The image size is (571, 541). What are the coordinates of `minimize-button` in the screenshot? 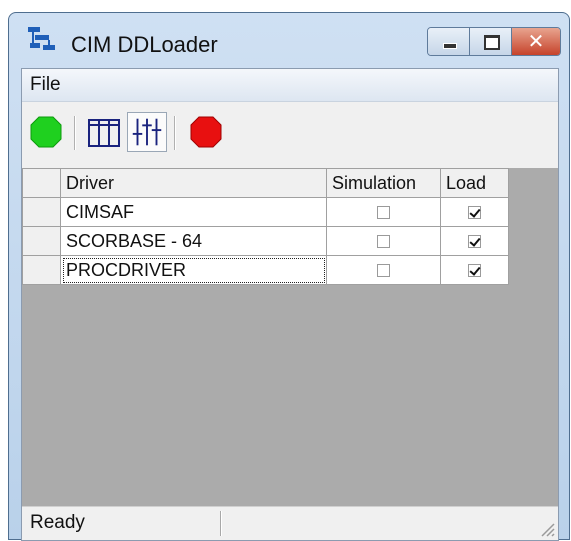 It's located at (449, 41).